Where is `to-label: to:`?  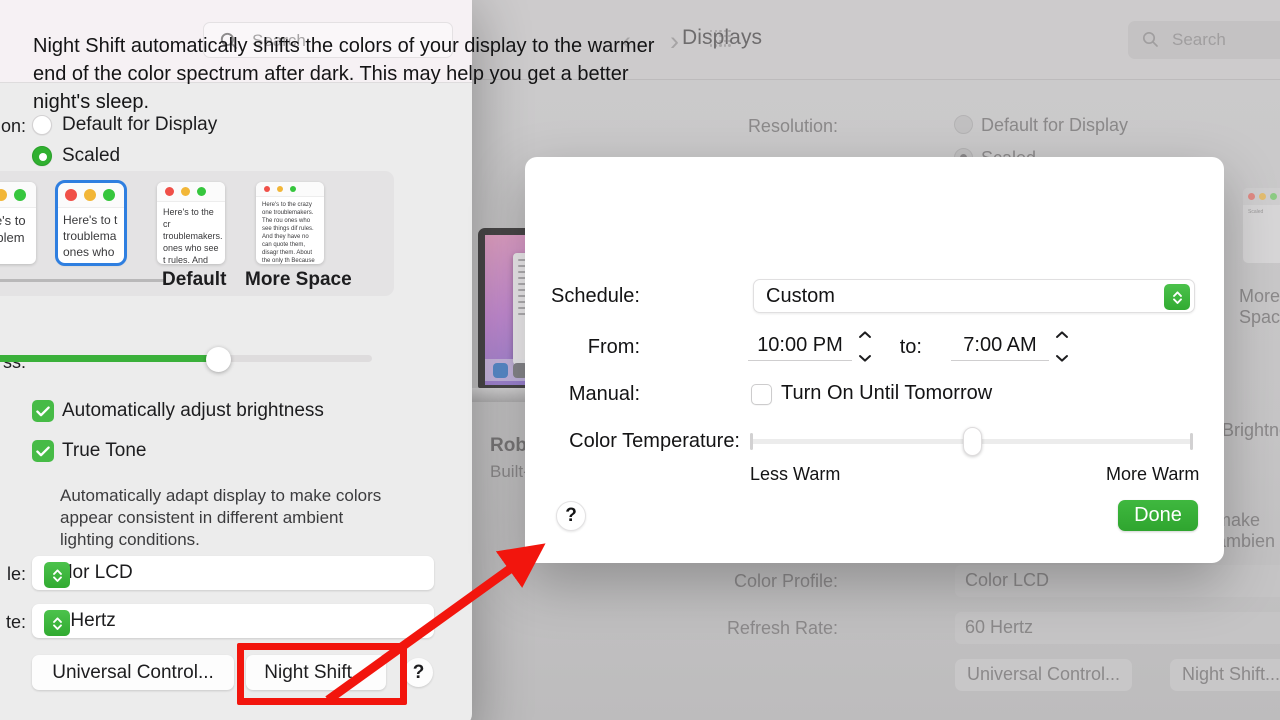 to-label: to: is located at coordinates (910, 347).